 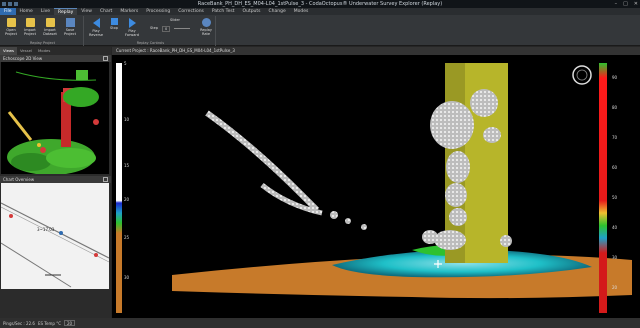 What do you see at coordinates (11, 32) in the screenshot?
I see `open-project-label: Open Project` at bounding box center [11, 32].